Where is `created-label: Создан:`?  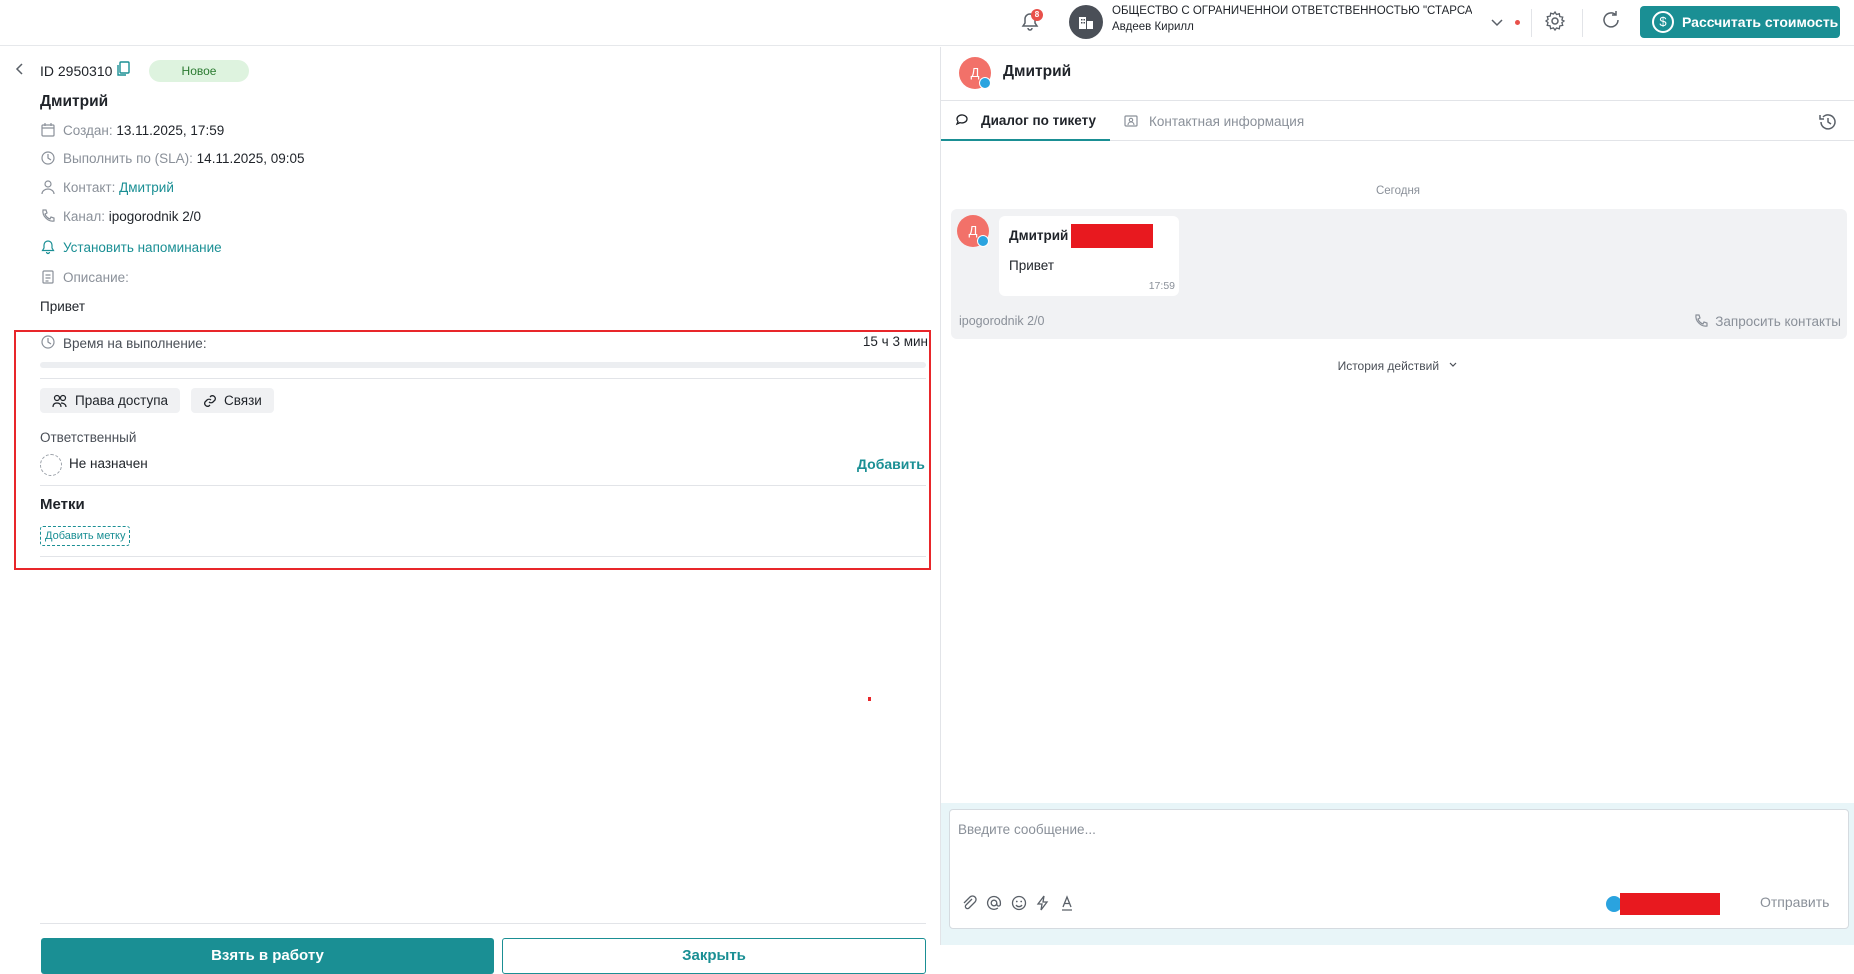
created-label: Создан: is located at coordinates (88, 130).